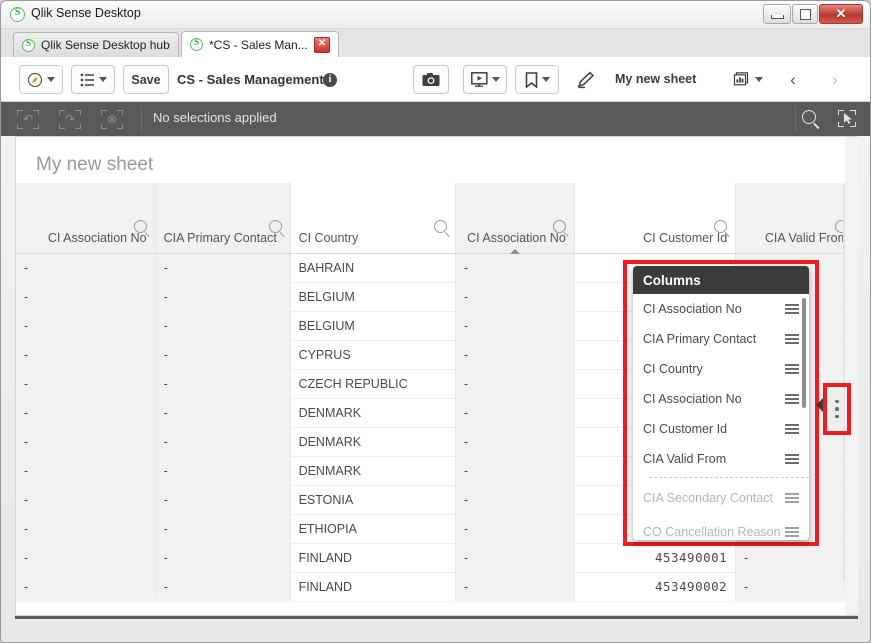  What do you see at coordinates (373, 558) in the screenshot?
I see `table-cell: FINLAND` at bounding box center [373, 558].